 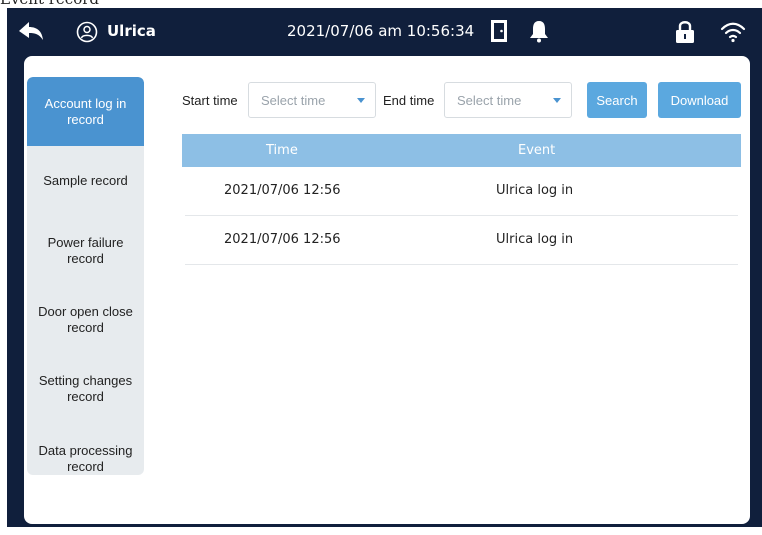 What do you see at coordinates (685, 31) in the screenshot?
I see `lock-icon` at bounding box center [685, 31].